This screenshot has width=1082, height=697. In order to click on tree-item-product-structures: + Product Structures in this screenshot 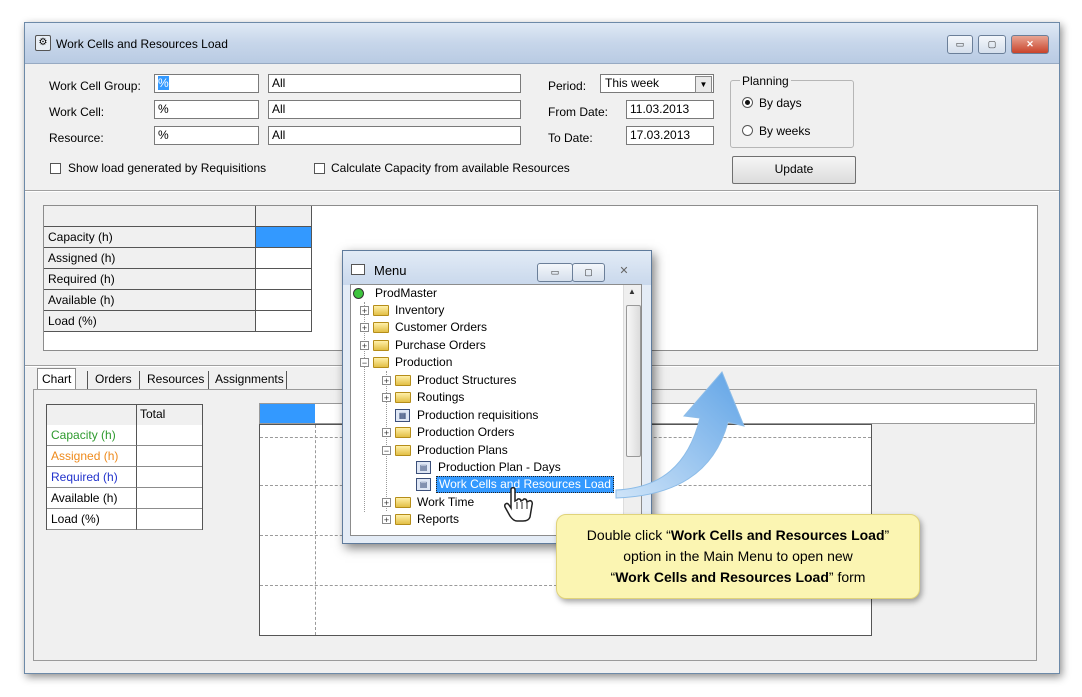, I will do `click(502, 380)`.